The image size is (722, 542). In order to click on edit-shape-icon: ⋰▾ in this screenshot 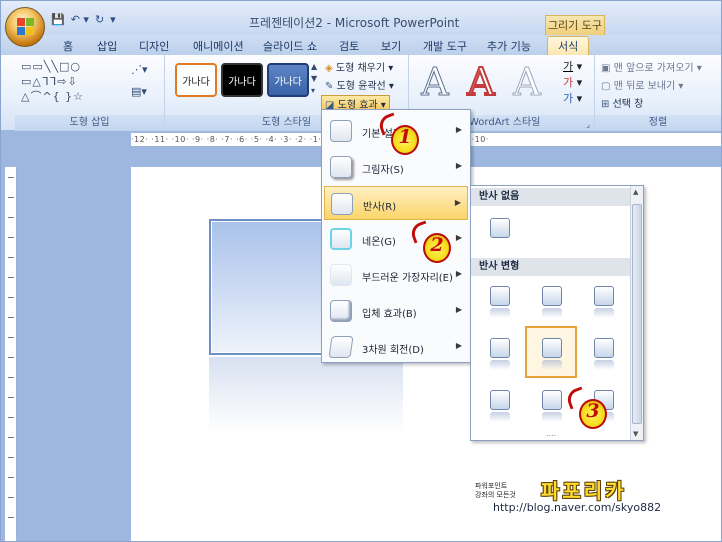, I will do `click(139, 69)`.